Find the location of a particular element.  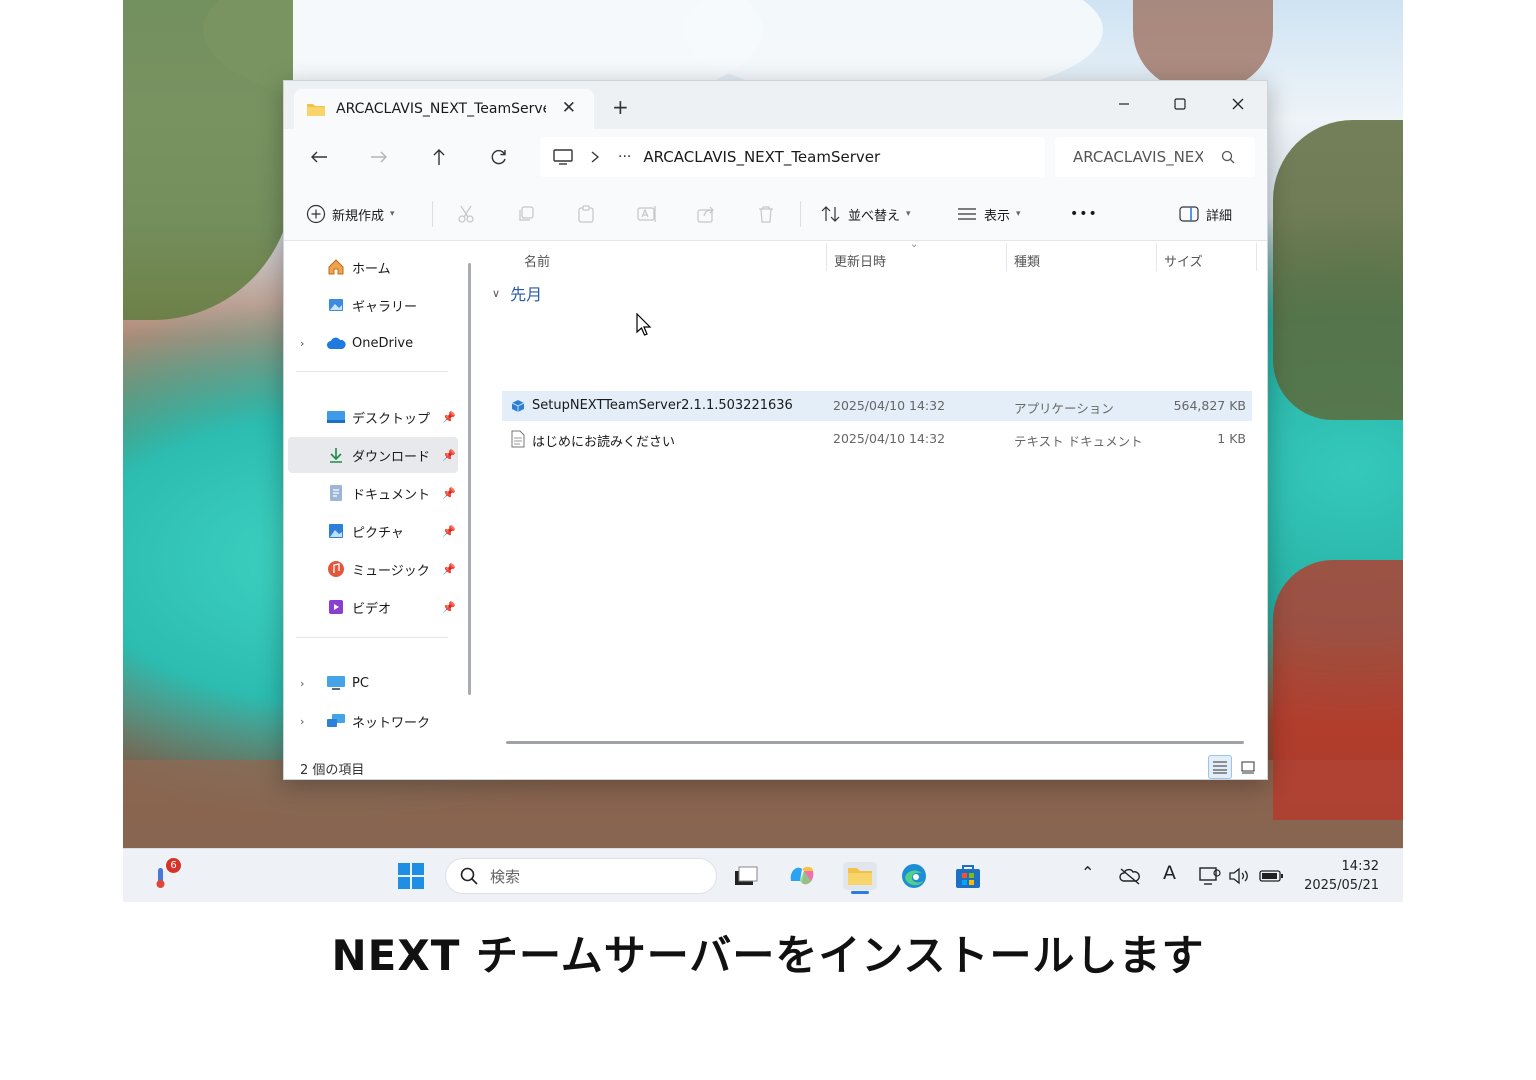

sidebar-item-documents: ドキュメント 📌 is located at coordinates (373, 493).